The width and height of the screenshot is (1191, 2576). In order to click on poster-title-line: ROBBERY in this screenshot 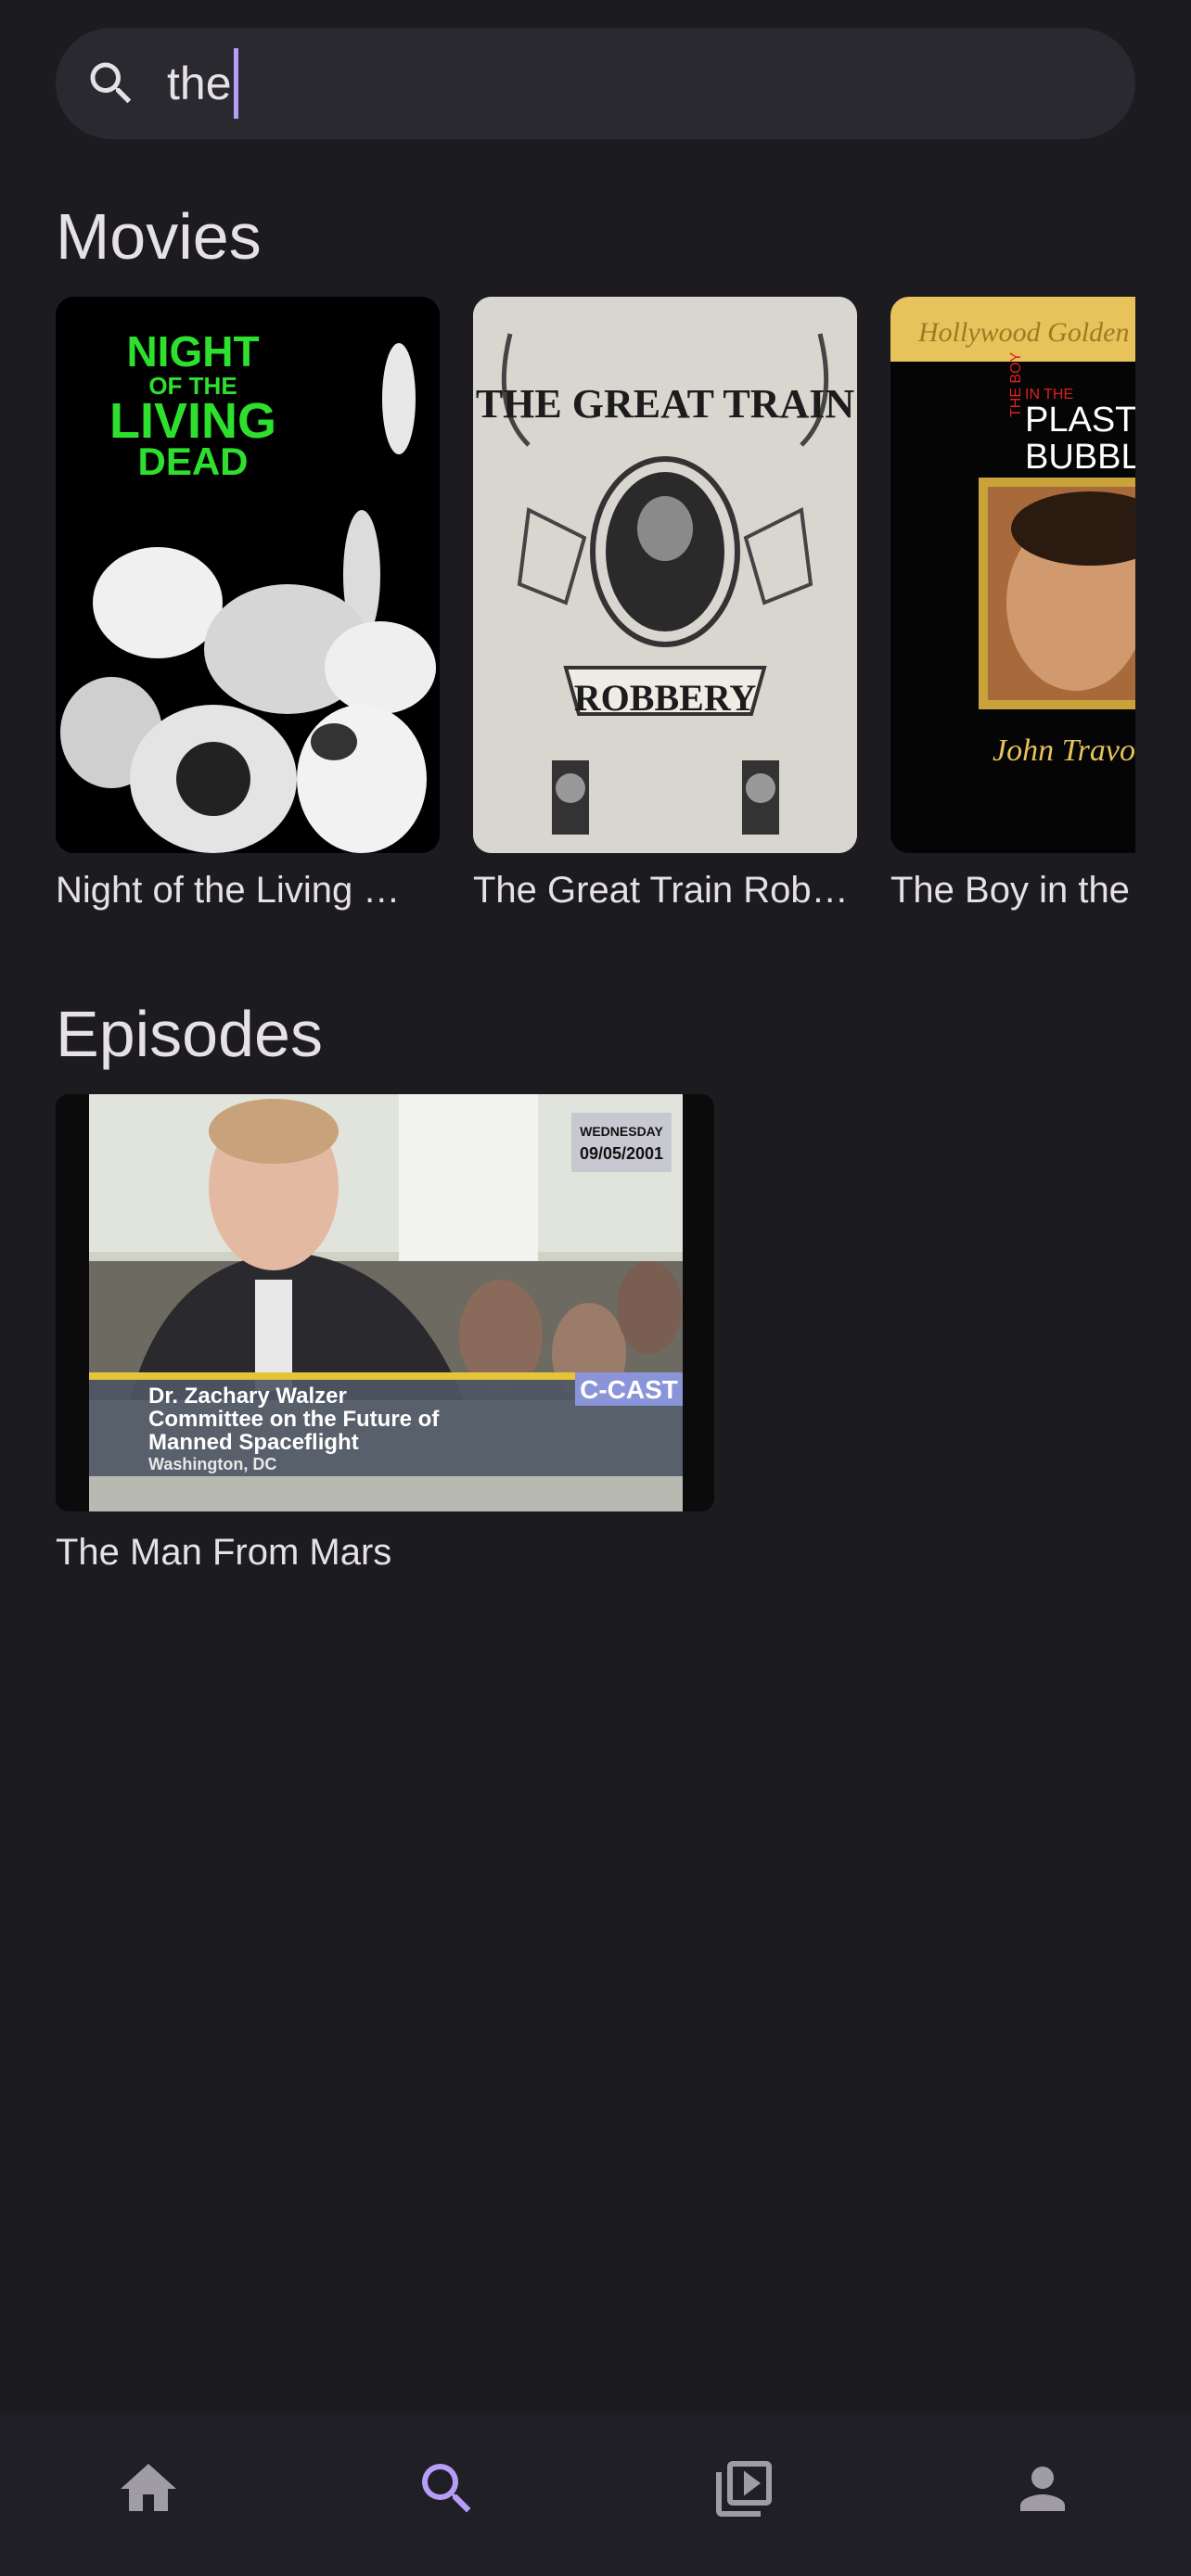, I will do `click(665, 698)`.